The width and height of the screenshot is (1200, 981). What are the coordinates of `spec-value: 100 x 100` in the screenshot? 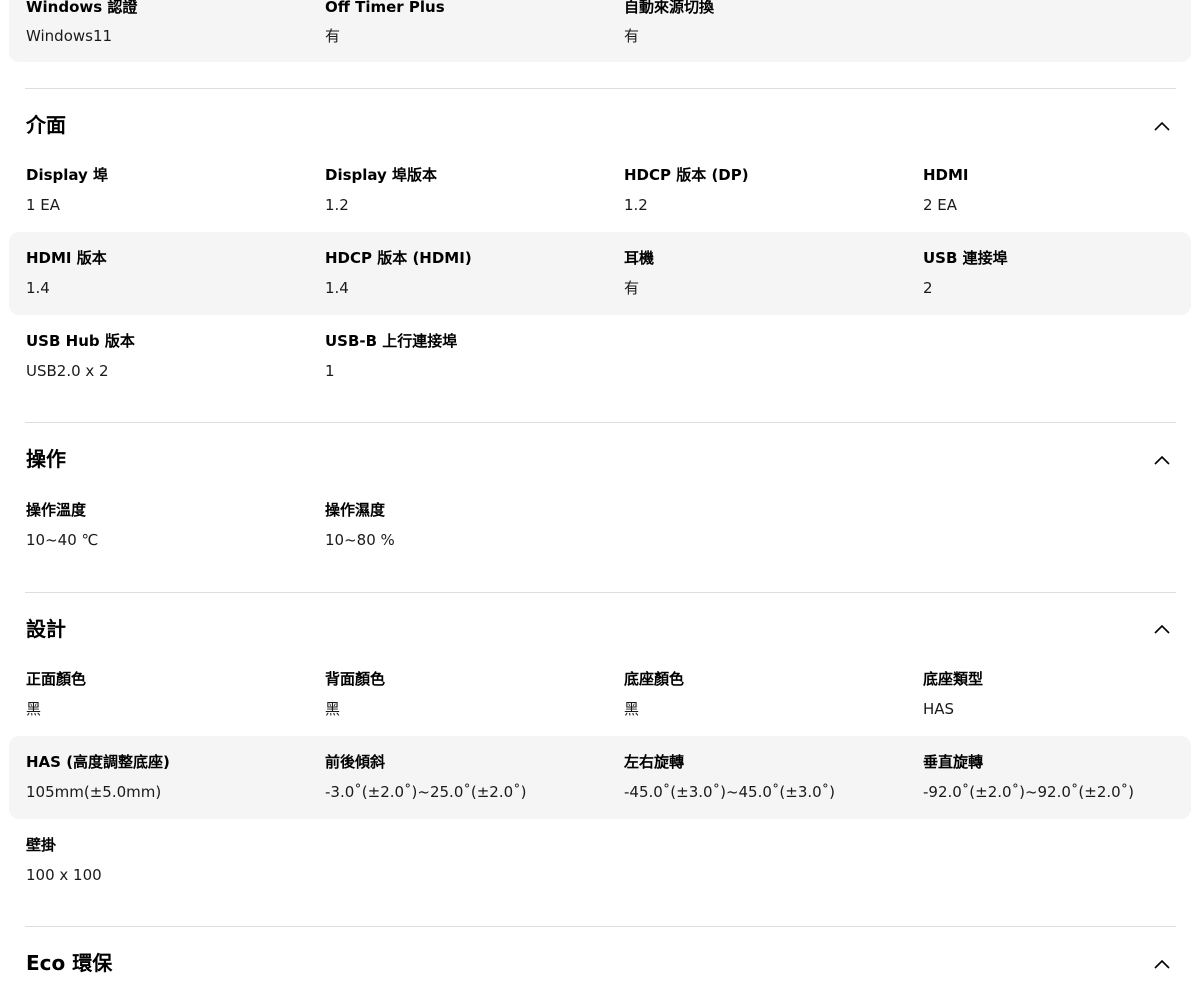 It's located at (64, 875).